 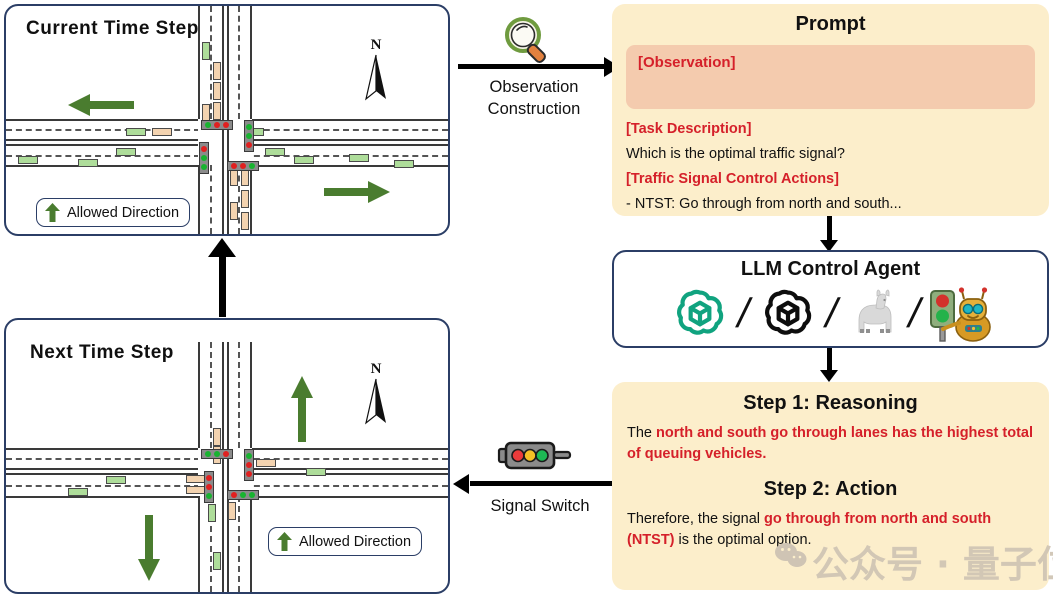 What do you see at coordinates (791, 555) in the screenshot?
I see `wechat-icon` at bounding box center [791, 555].